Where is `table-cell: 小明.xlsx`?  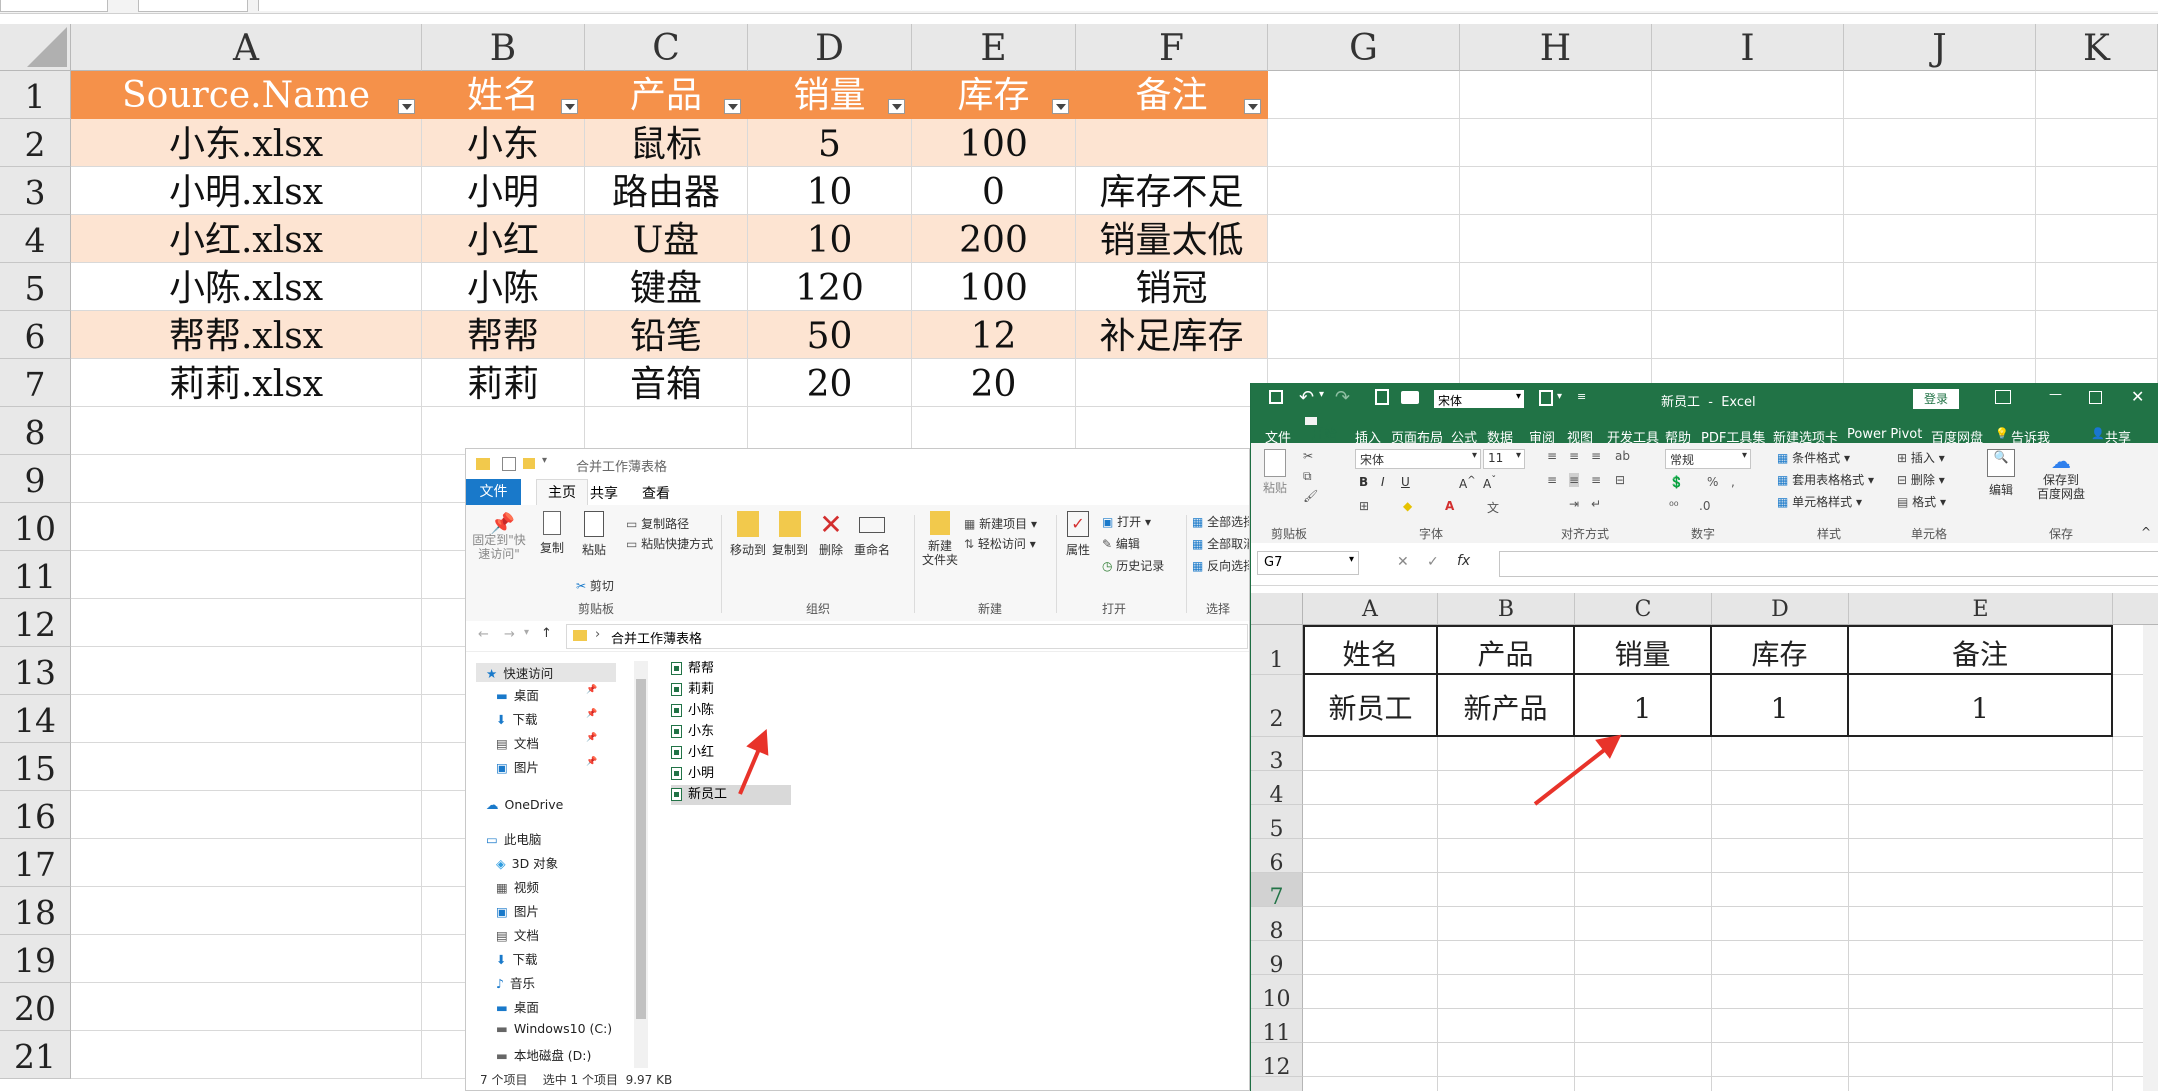
table-cell: 小明.xlsx is located at coordinates (246, 191).